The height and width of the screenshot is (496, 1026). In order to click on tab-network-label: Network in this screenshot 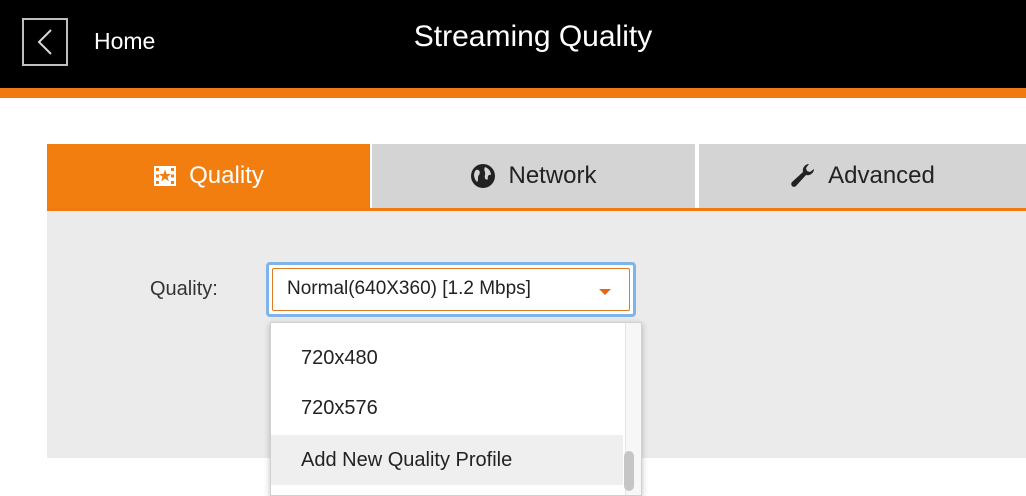, I will do `click(552, 175)`.